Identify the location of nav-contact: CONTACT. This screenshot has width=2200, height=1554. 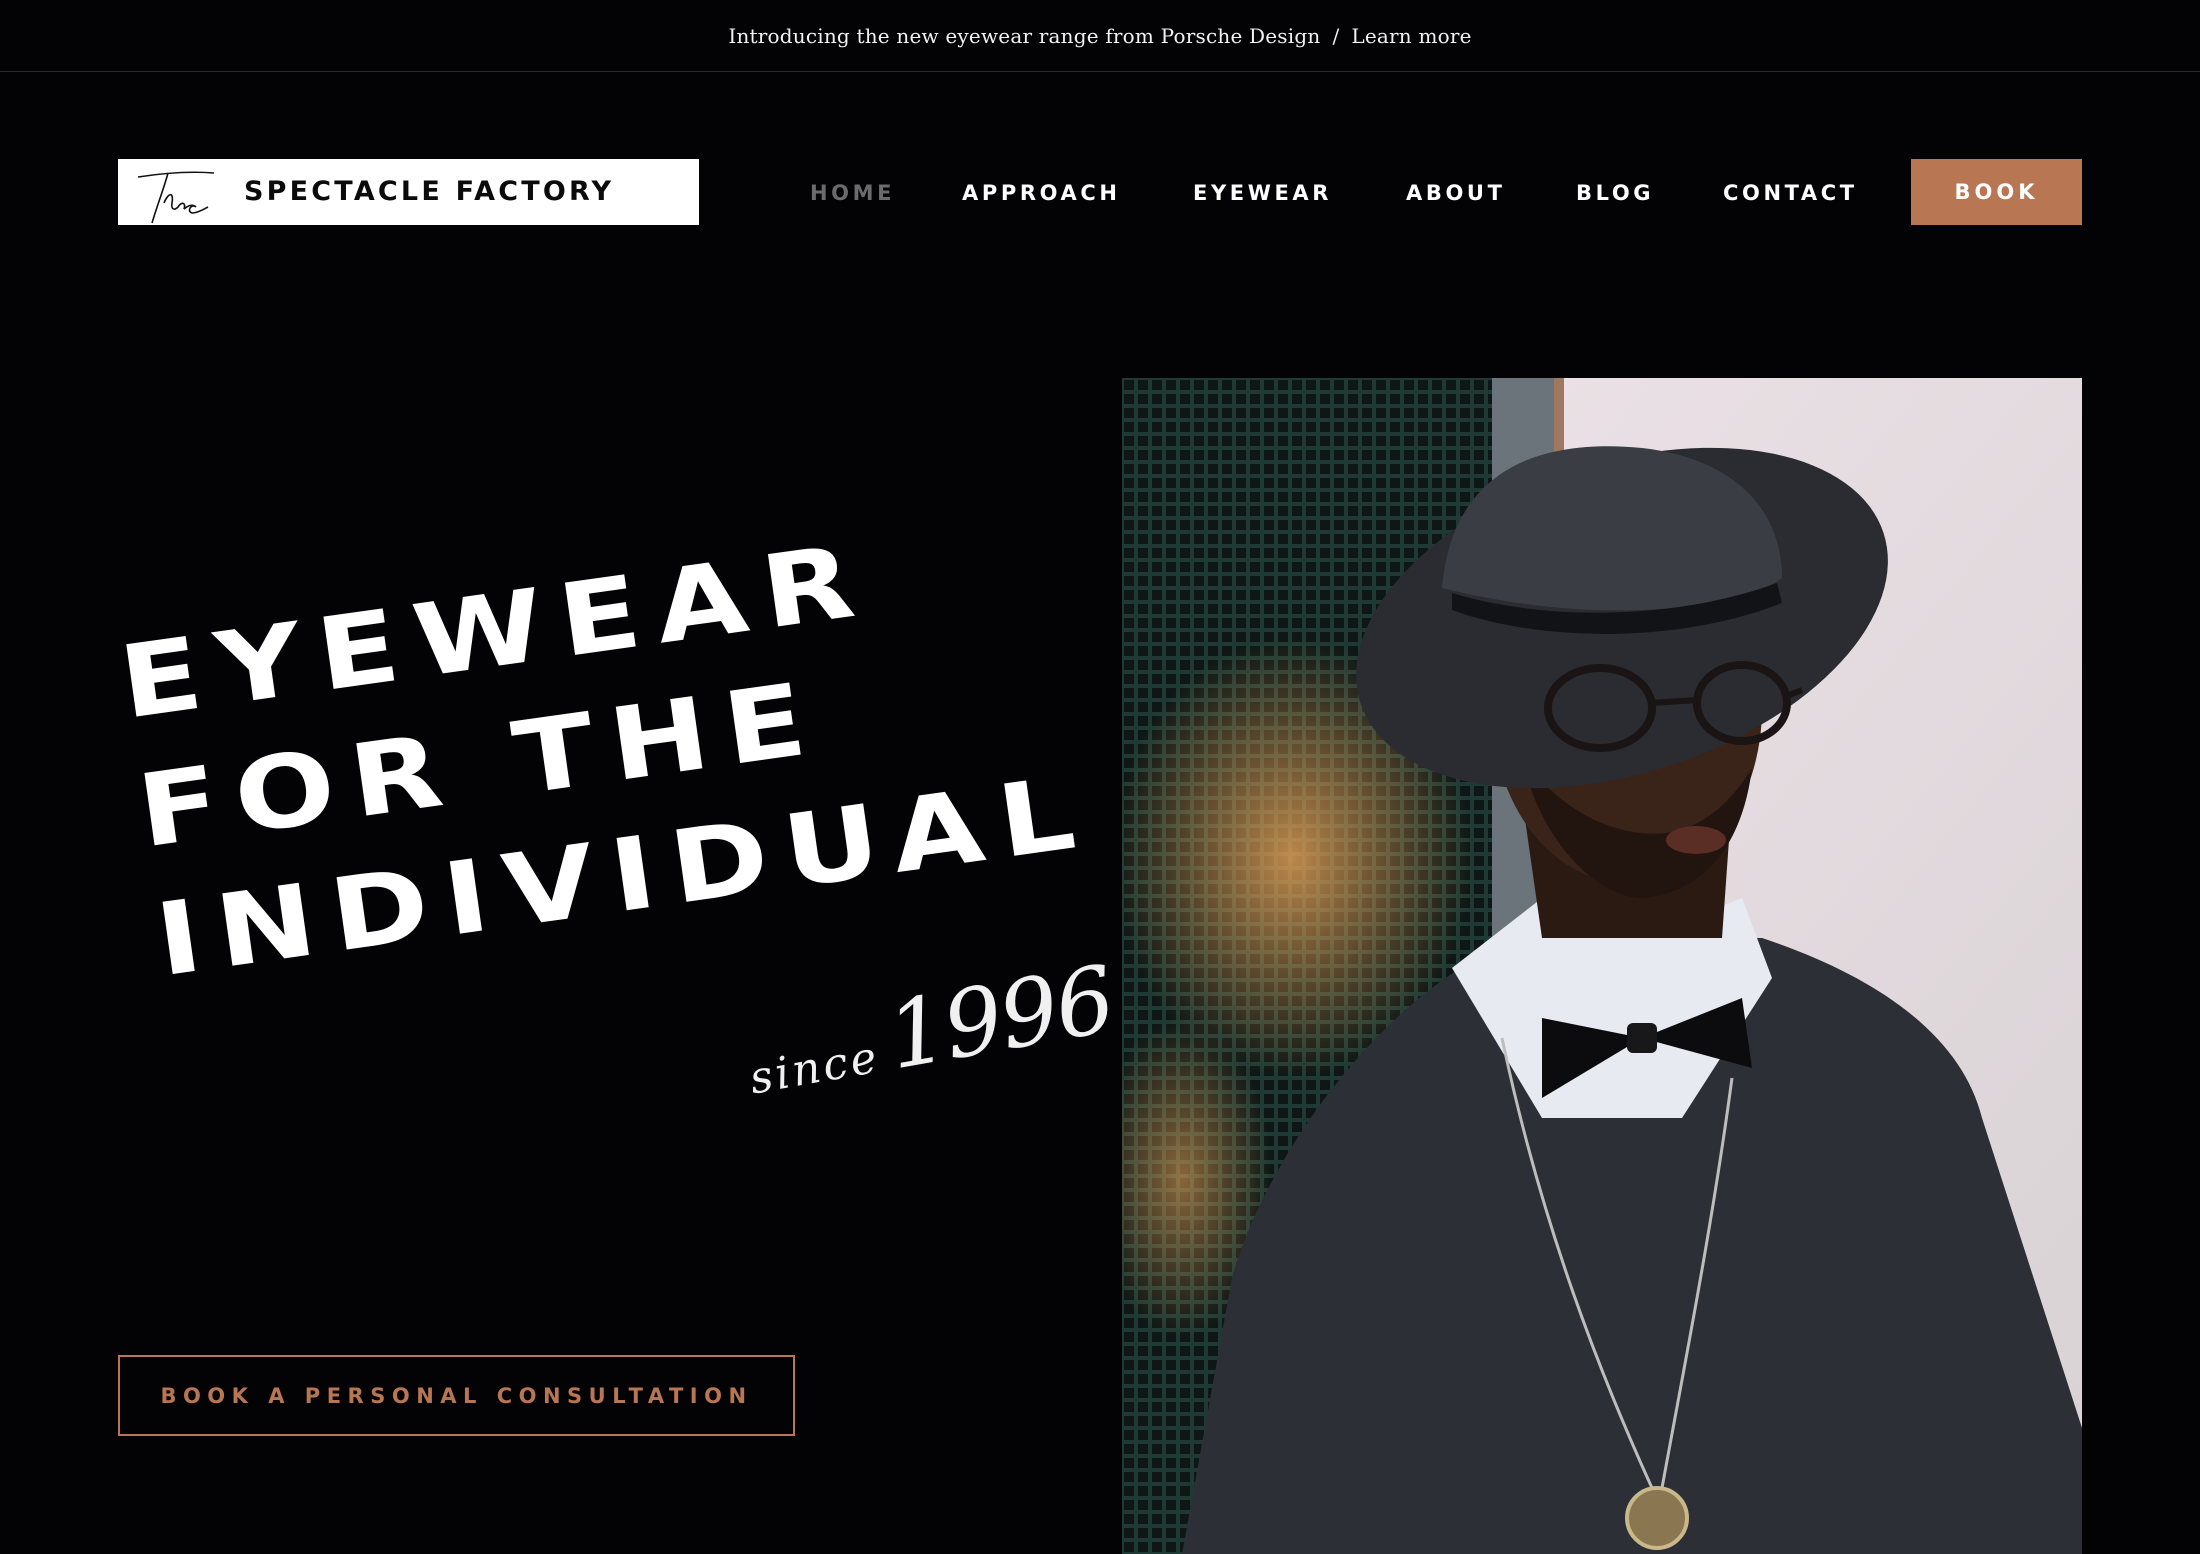
(1790, 193).